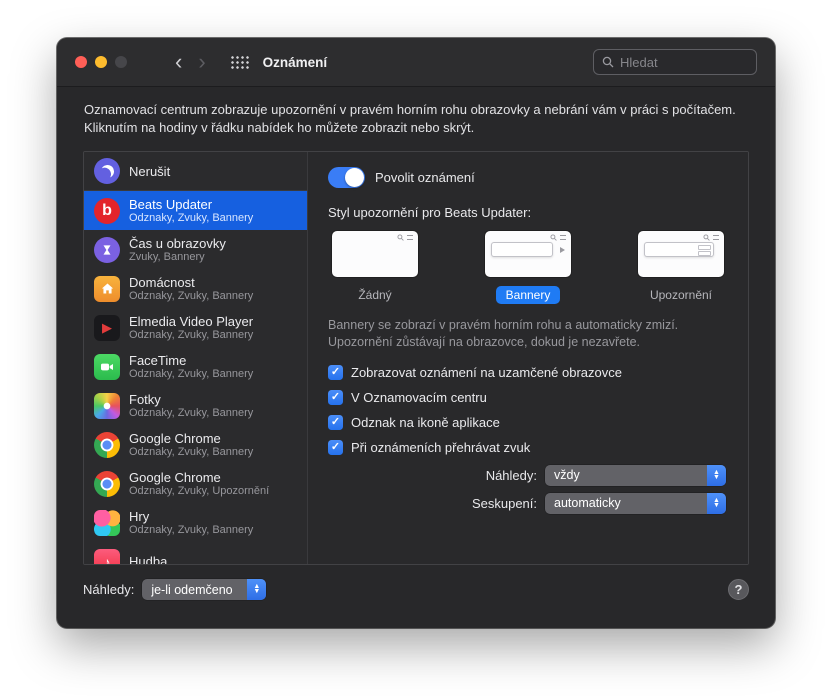 The height and width of the screenshot is (699, 833). I want to click on app-name: Nerušit, so click(150, 171).